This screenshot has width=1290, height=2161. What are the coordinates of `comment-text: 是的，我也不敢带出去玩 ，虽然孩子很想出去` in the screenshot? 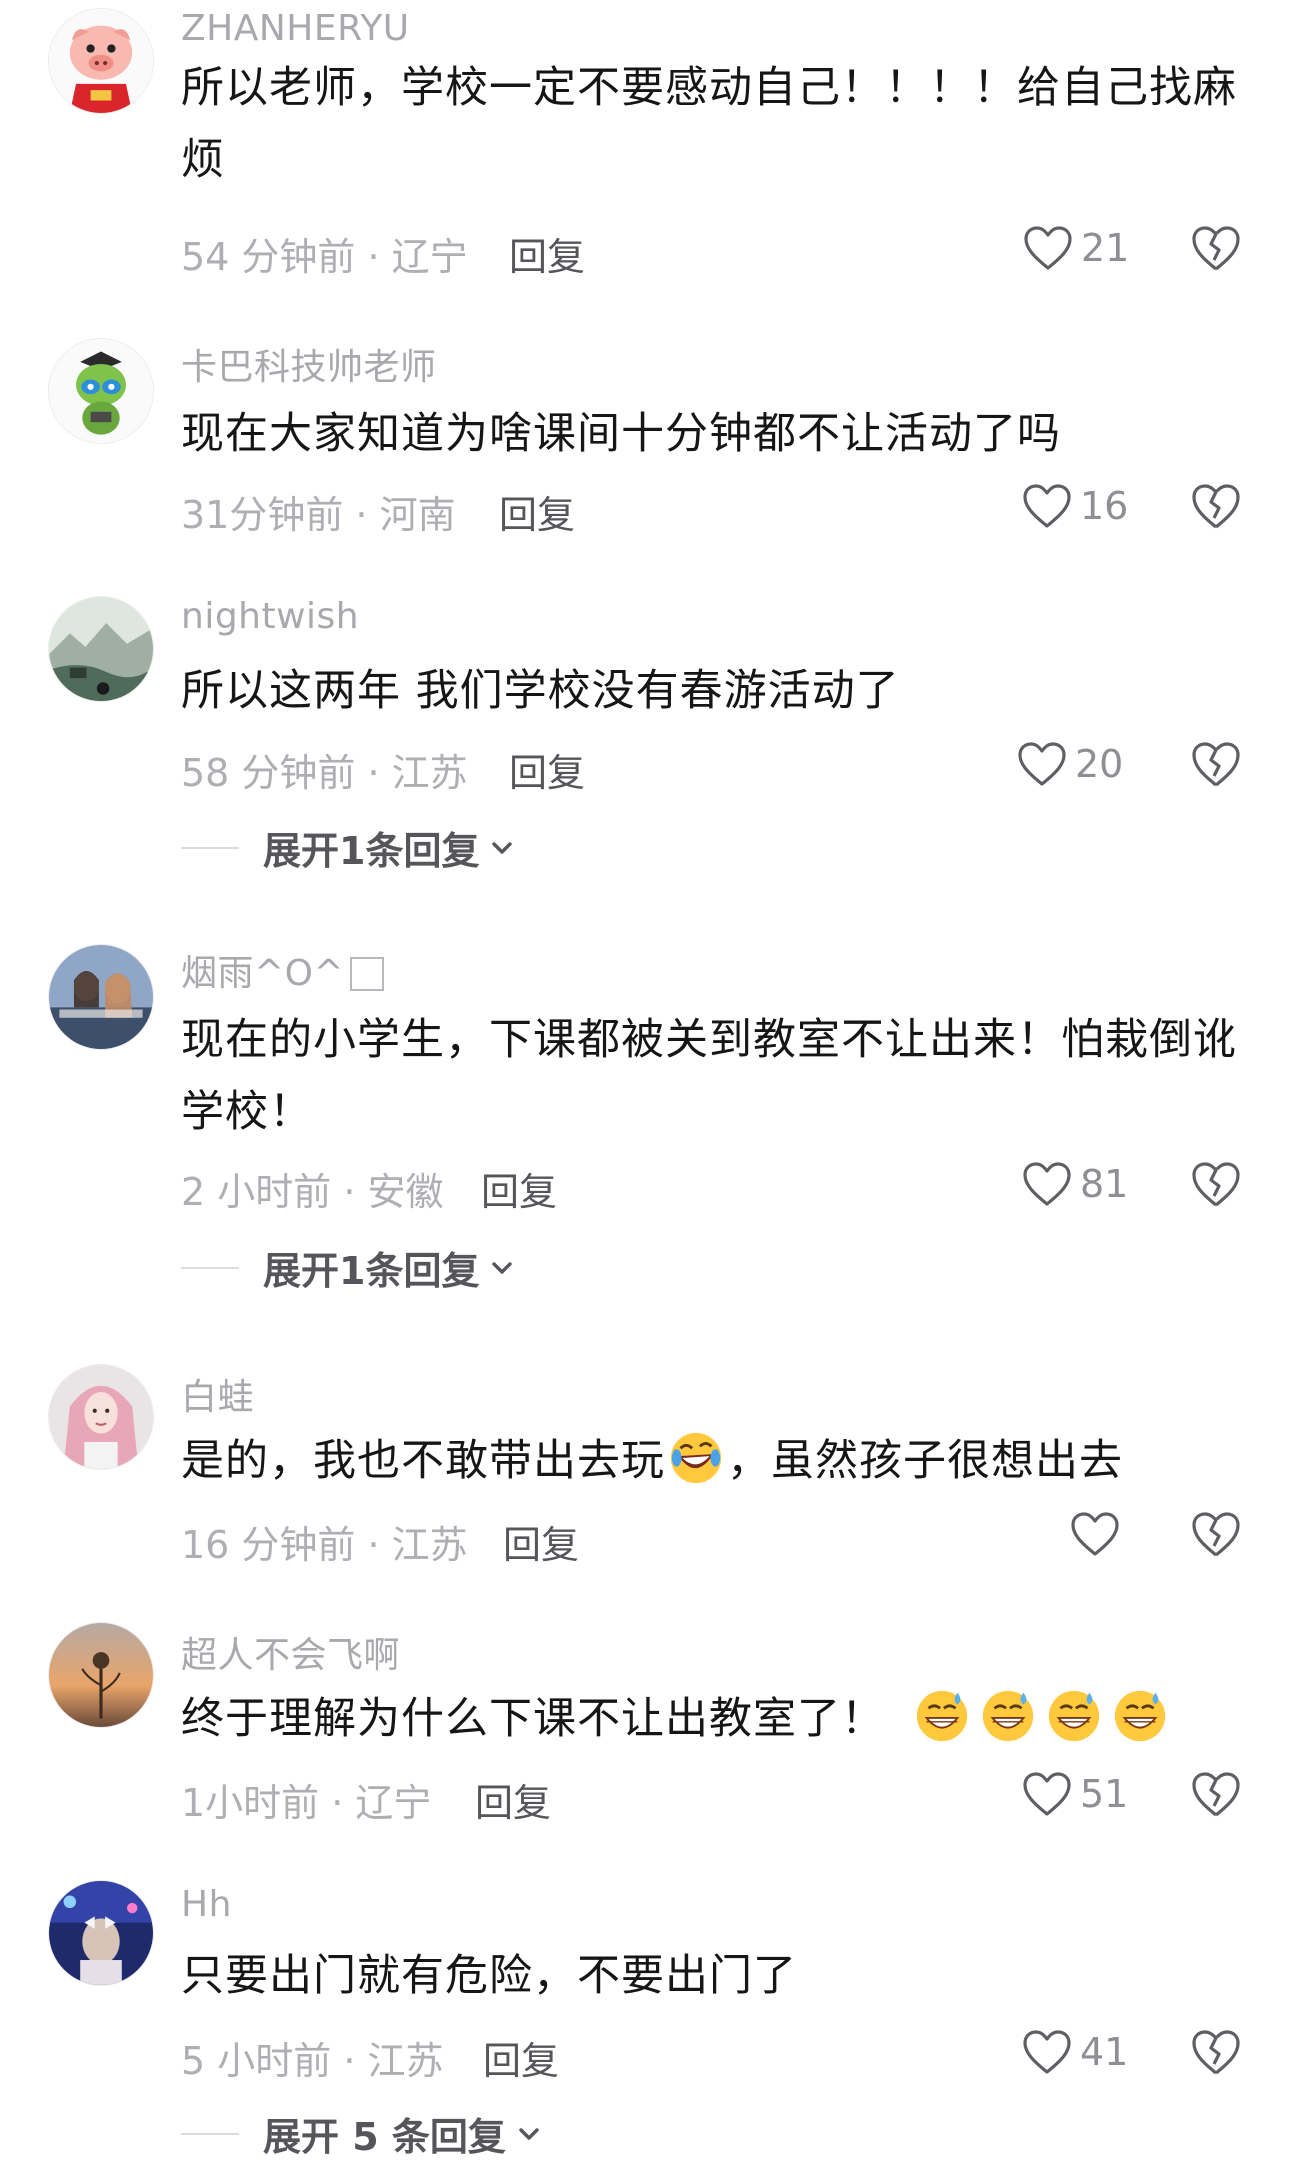 It's located at (711, 1461).